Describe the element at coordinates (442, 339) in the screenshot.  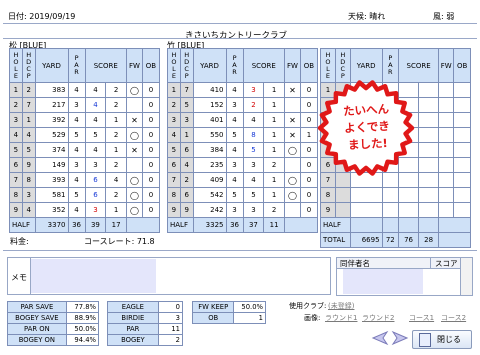
I see `close-button: 閉じる` at that location.